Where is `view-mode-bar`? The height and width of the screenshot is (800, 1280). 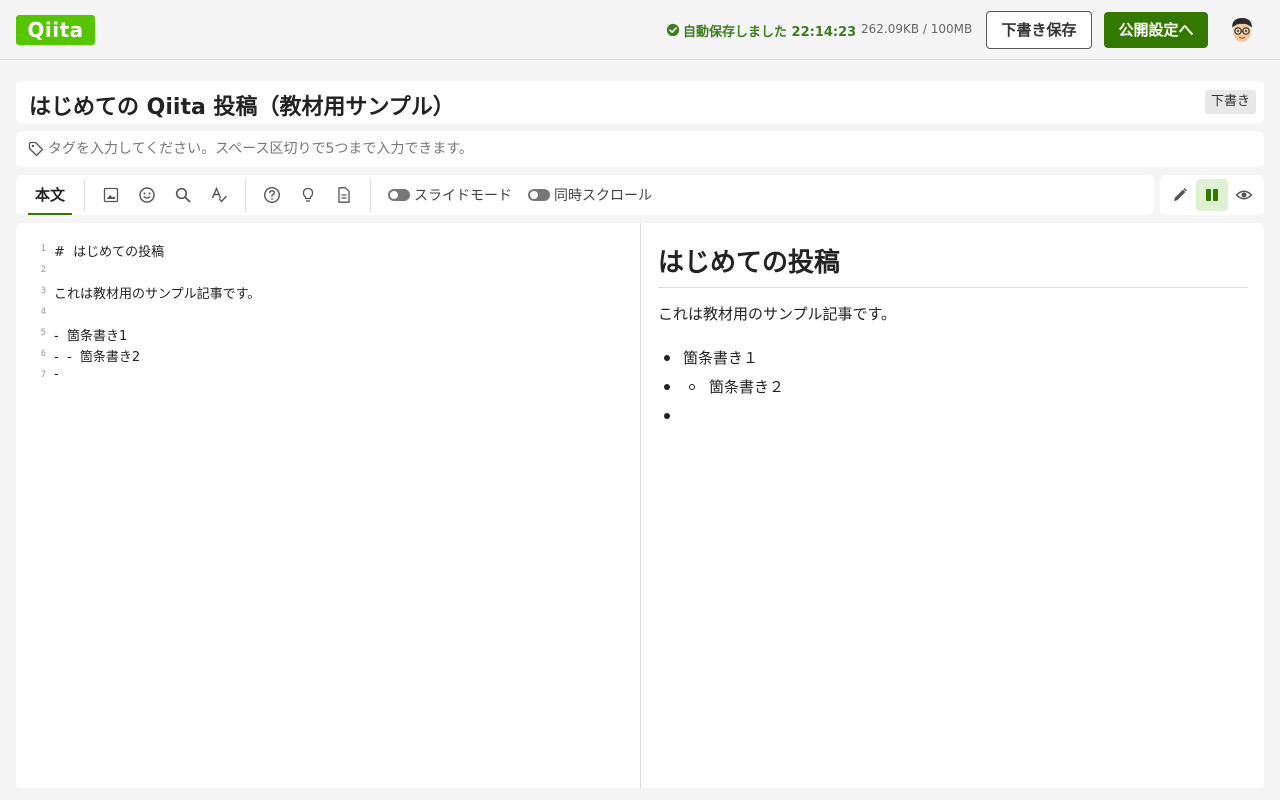 view-mode-bar is located at coordinates (1212, 195).